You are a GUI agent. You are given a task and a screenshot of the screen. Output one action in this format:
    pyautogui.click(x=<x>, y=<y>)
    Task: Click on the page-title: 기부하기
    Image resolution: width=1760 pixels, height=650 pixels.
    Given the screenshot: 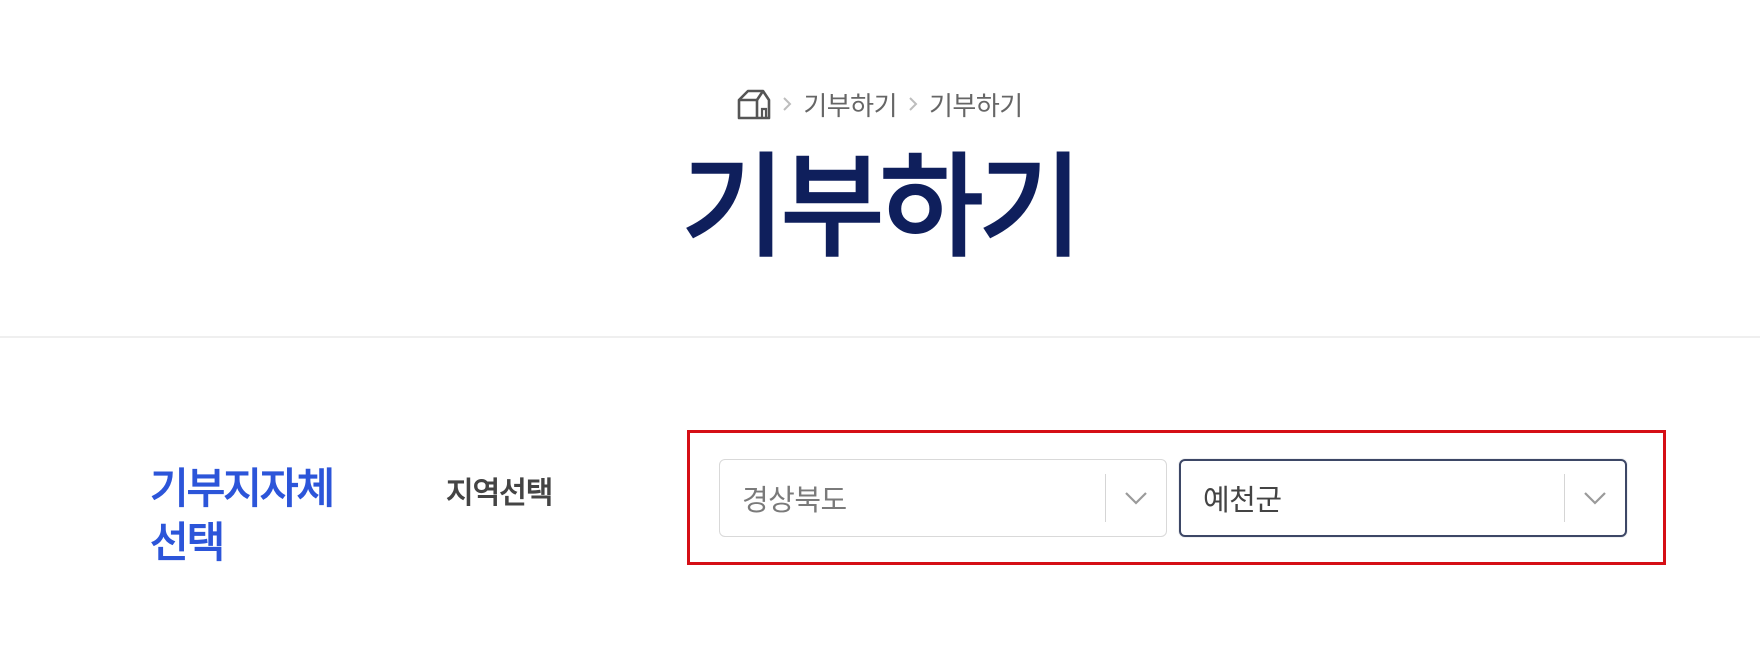 What is the action you would take?
    pyautogui.click(x=881, y=207)
    